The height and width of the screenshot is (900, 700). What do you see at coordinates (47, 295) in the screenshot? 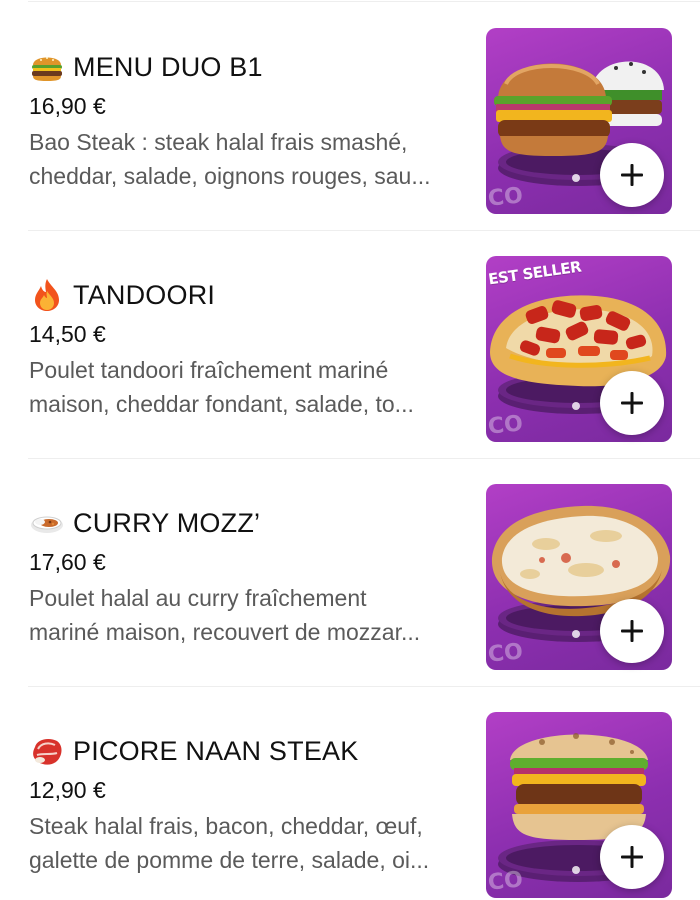
I see `fire-icon` at bounding box center [47, 295].